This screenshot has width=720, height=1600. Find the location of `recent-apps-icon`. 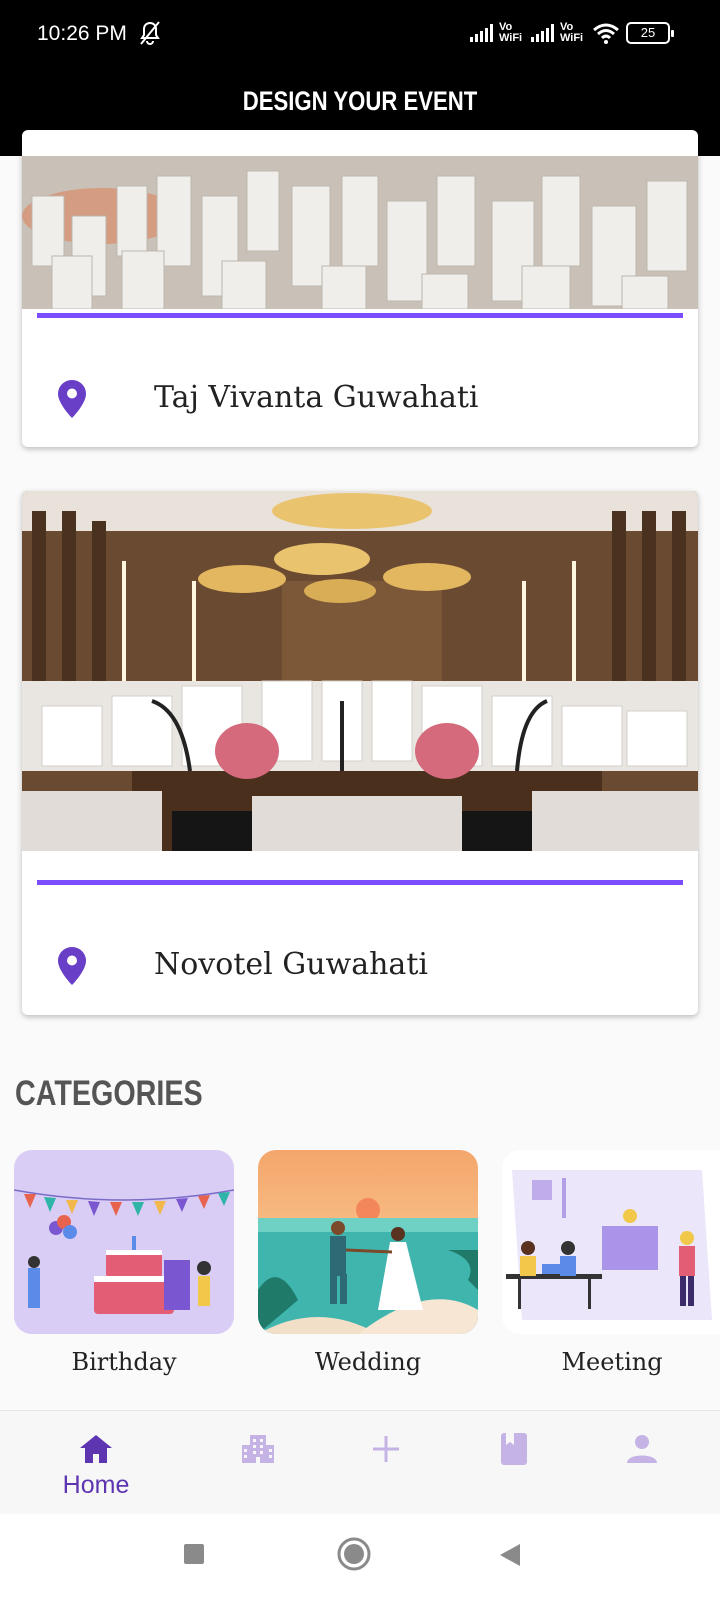

recent-apps-icon is located at coordinates (194, 1554).